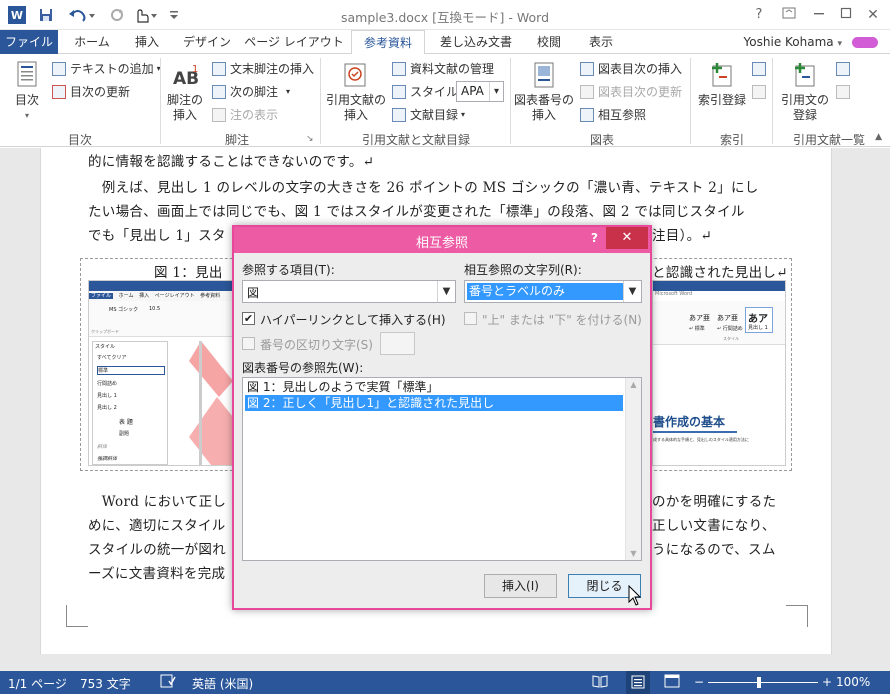 The height and width of the screenshot is (694, 890). Describe the element at coordinates (761, 69) in the screenshot. I see `insert-index-button` at that location.